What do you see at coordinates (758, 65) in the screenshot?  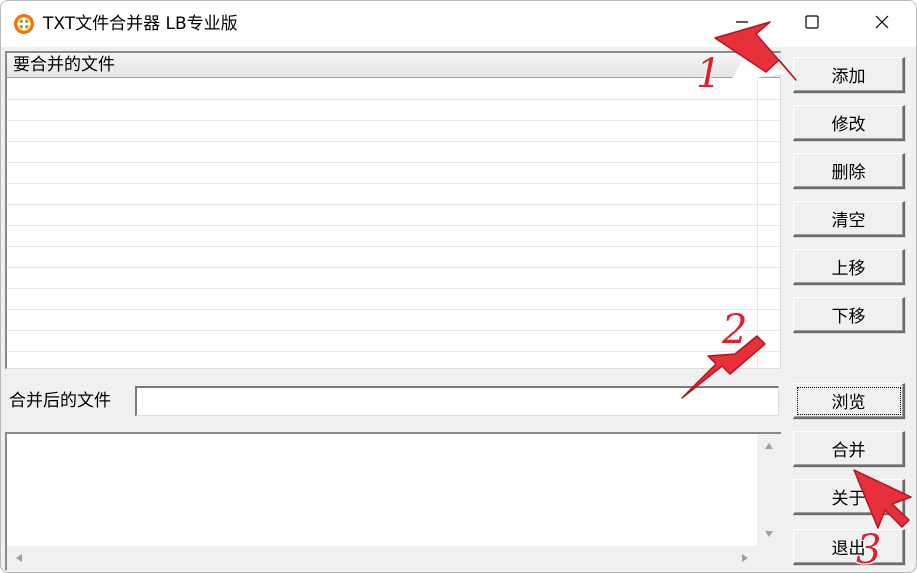 I see `column-divider` at bounding box center [758, 65].